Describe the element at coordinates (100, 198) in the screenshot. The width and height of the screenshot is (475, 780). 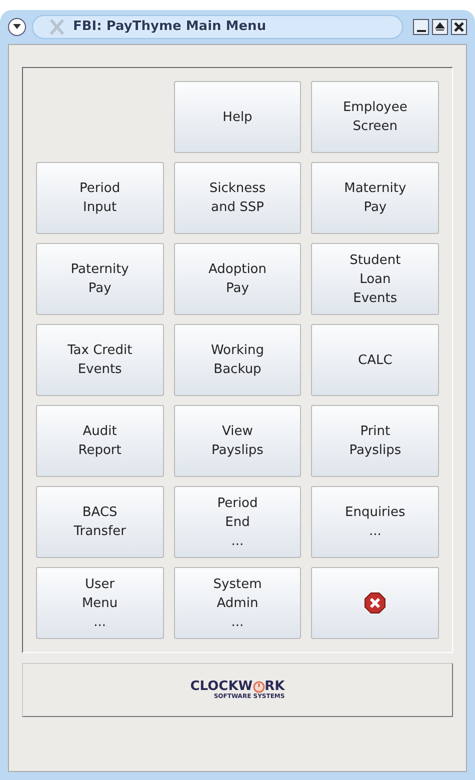
I see `menu-button: Period Input` at that location.